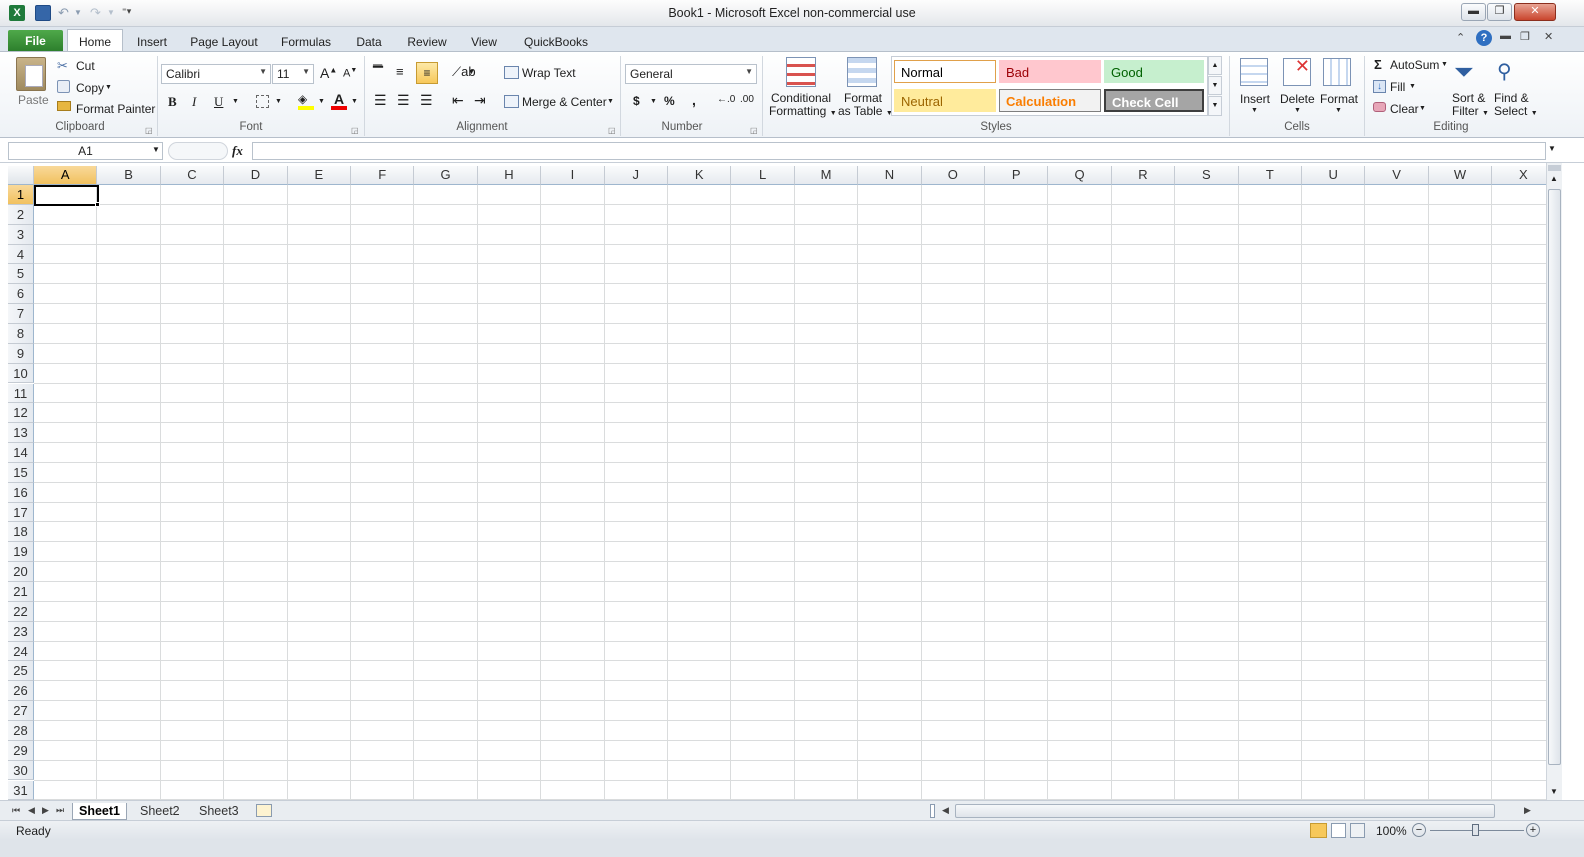 This screenshot has height=857, width=1584. Describe the element at coordinates (1050, 100) in the screenshot. I see `style-calculation: Calculation` at that location.